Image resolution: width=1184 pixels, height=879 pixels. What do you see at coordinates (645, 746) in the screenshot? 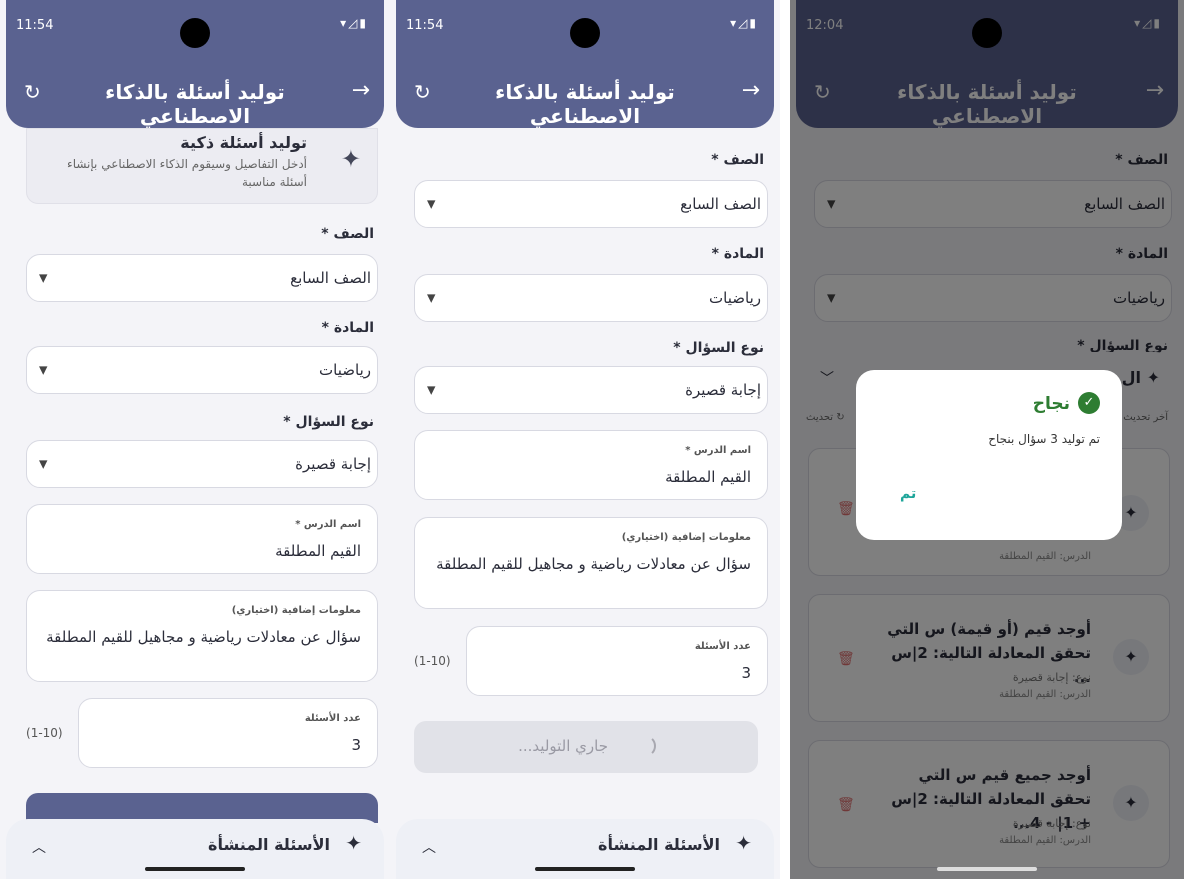
I see `loading-spinner-icon` at bounding box center [645, 746].